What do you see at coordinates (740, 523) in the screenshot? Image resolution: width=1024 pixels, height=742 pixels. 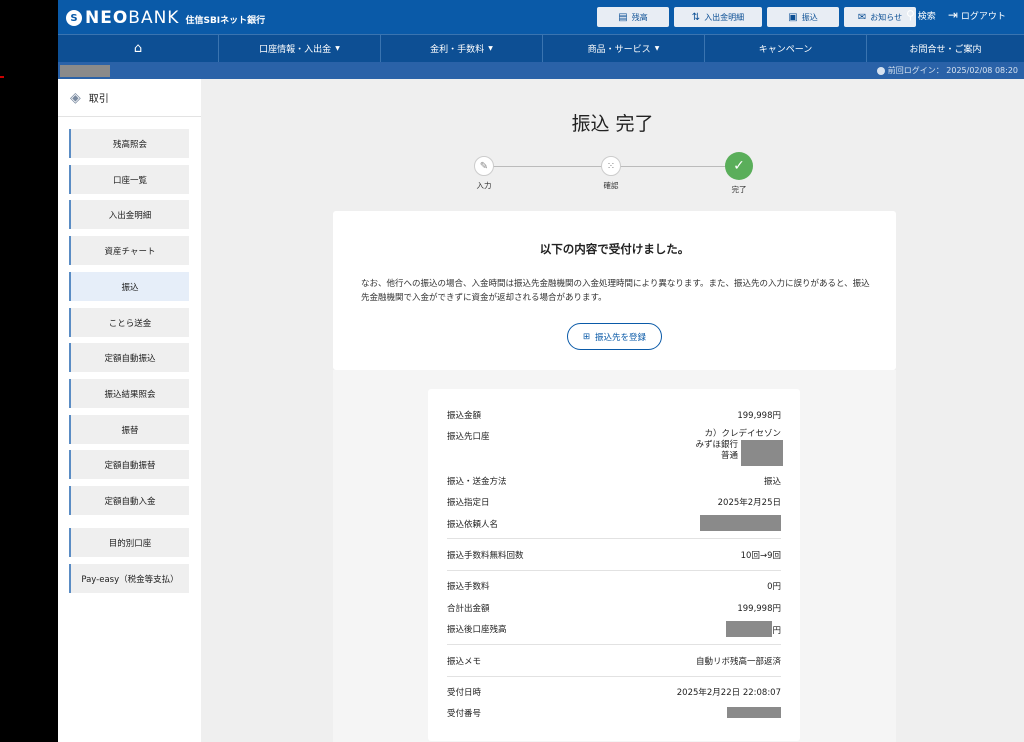 I see `redacted-requester` at bounding box center [740, 523].